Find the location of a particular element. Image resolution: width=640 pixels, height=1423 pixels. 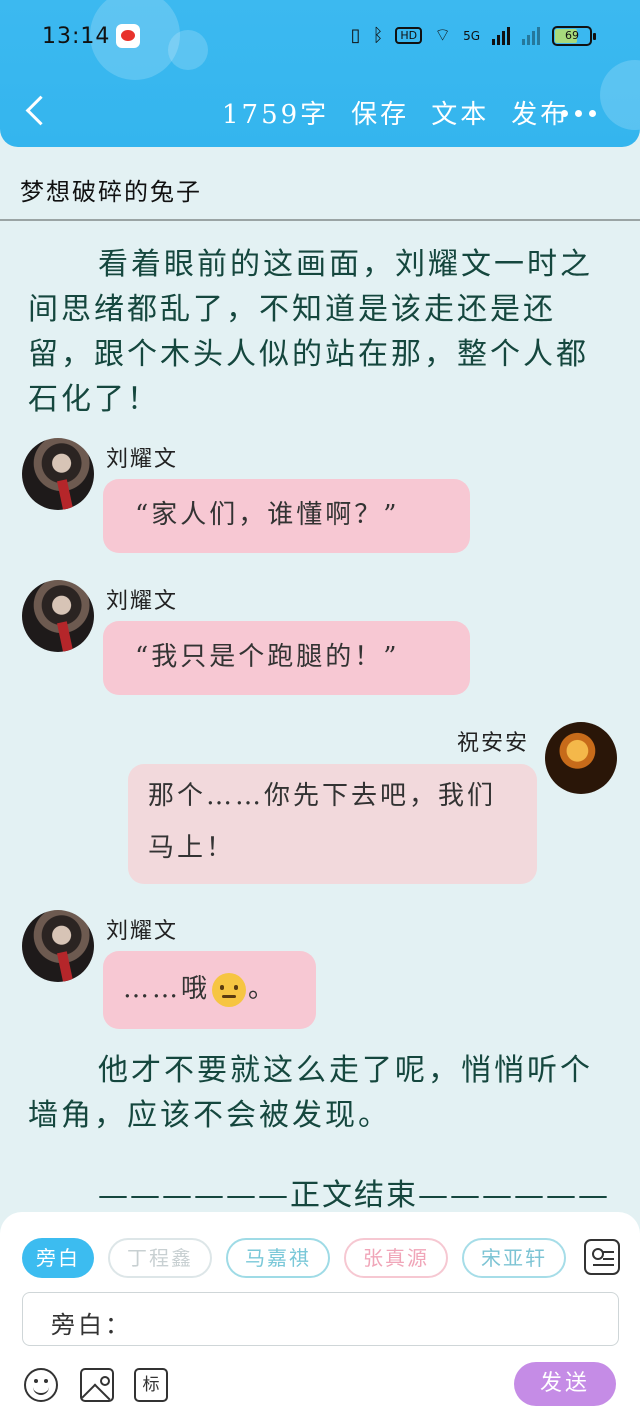

ending-marker: ——————正文结束—————— is located at coordinates (354, 1195).